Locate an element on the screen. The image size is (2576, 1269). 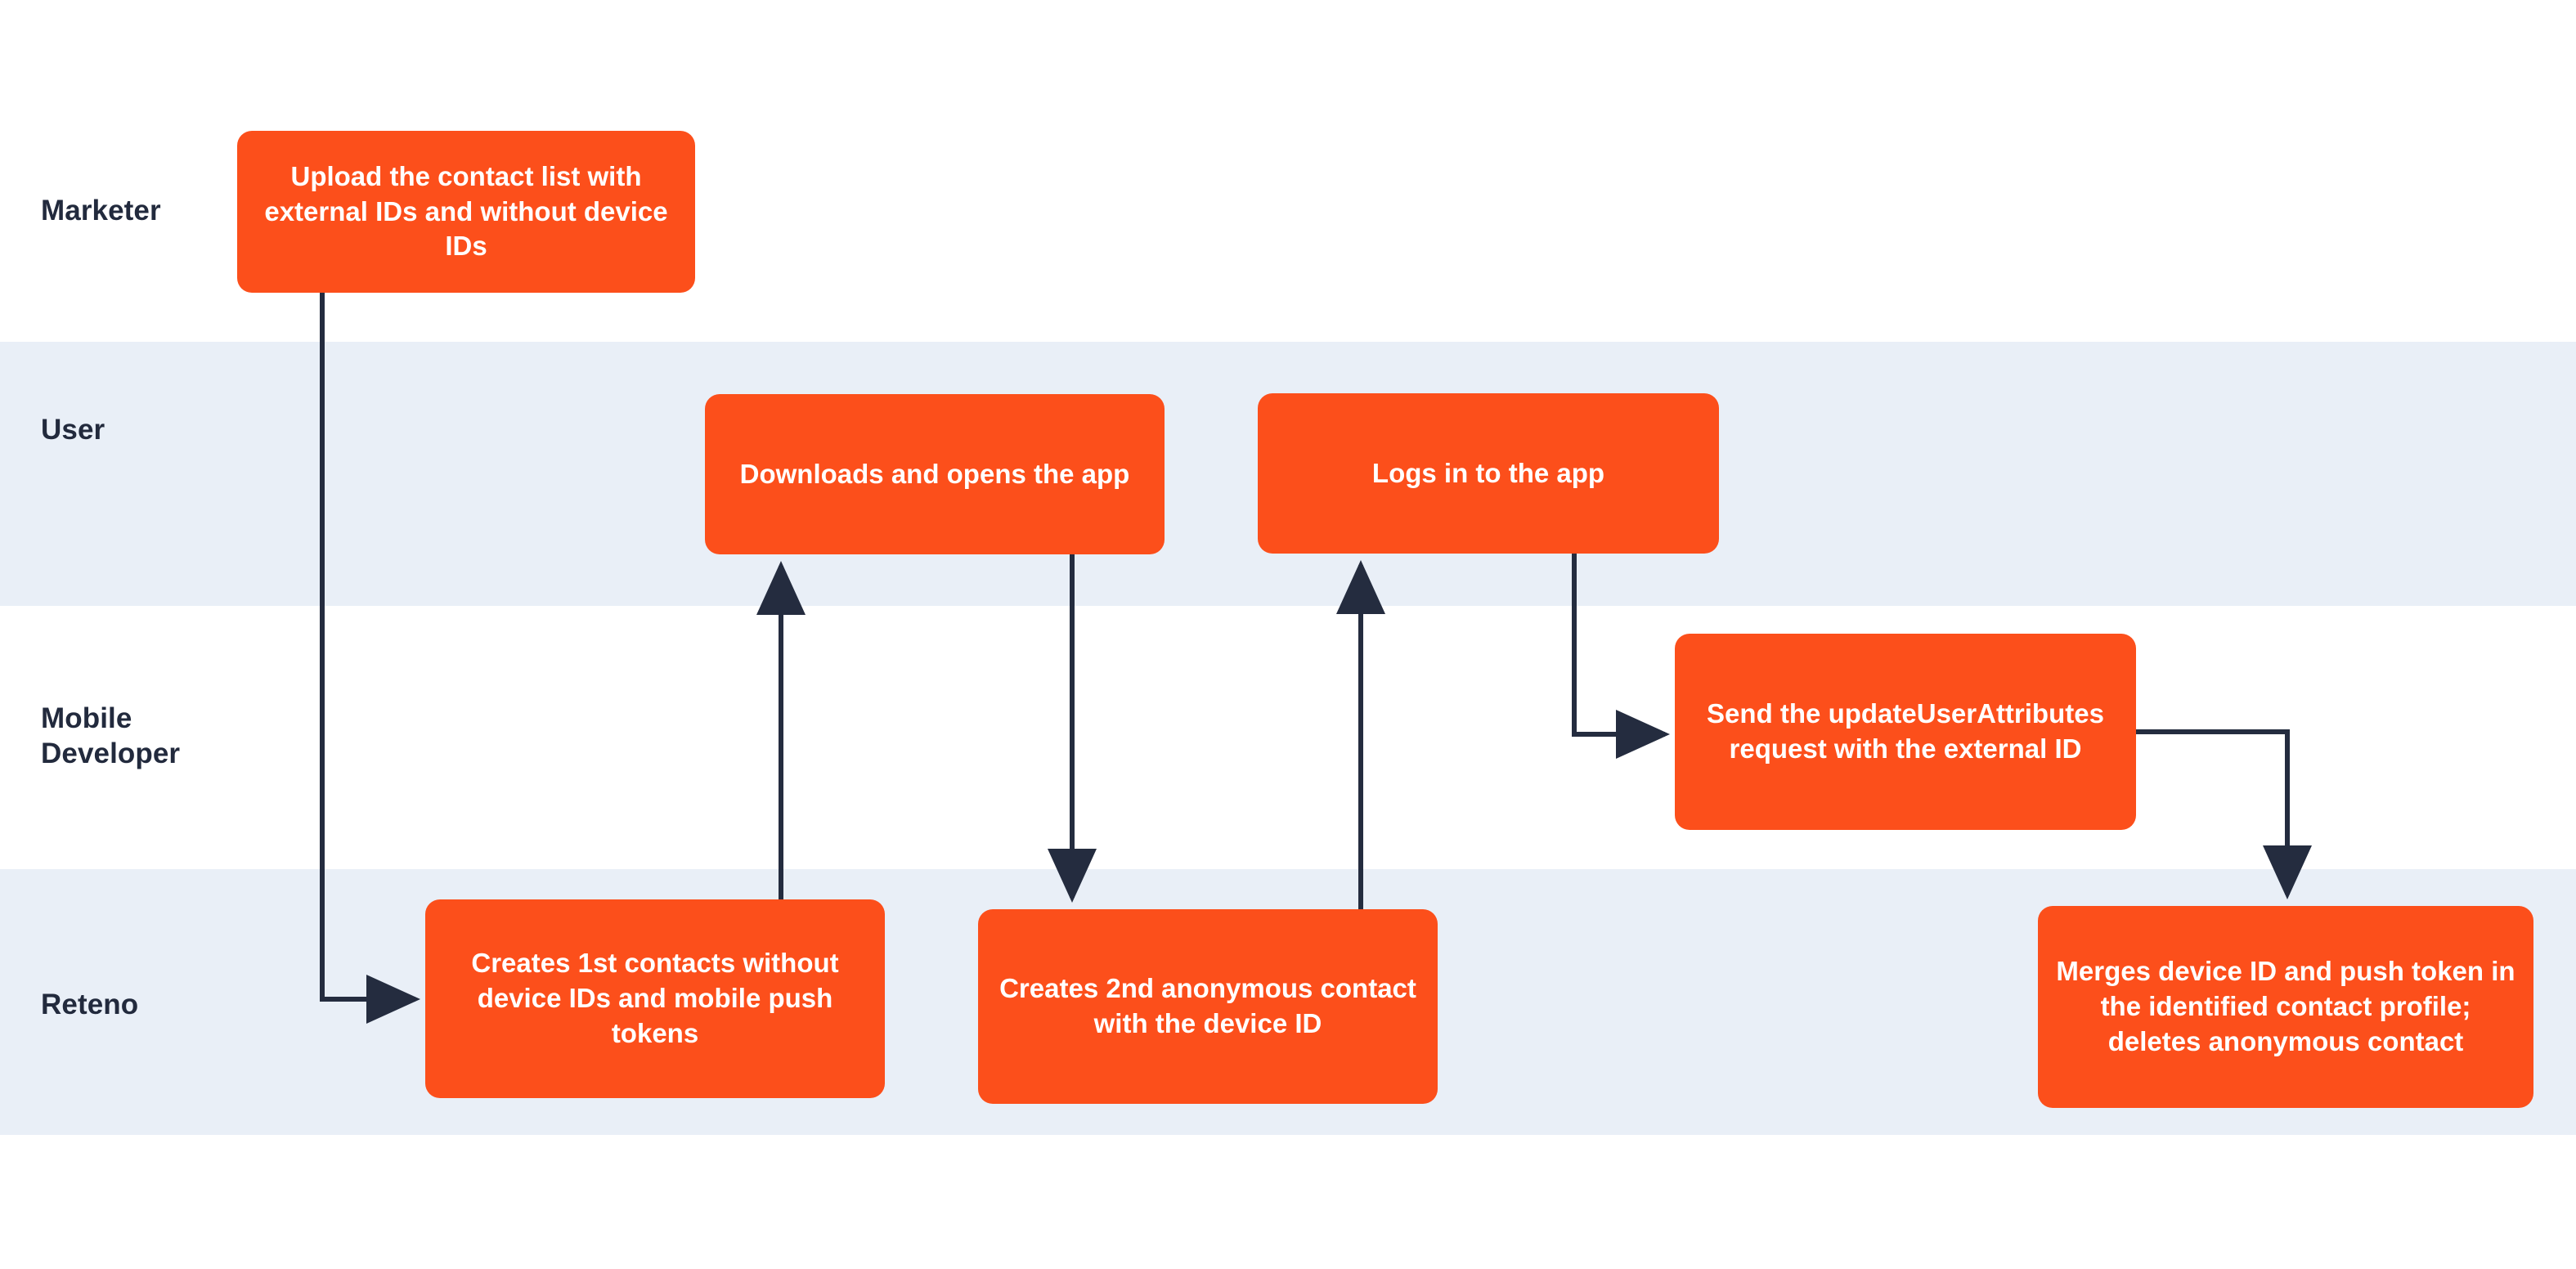
swimlane-label-mobile-developer: Mobile Developer is located at coordinates (111, 735).